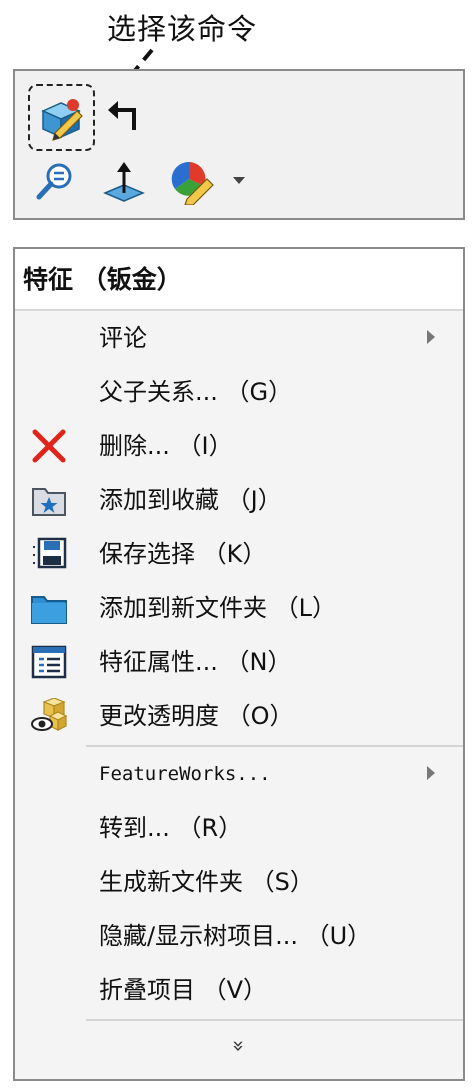  Describe the element at coordinates (49, 716) in the screenshot. I see `transparency-icon` at that location.